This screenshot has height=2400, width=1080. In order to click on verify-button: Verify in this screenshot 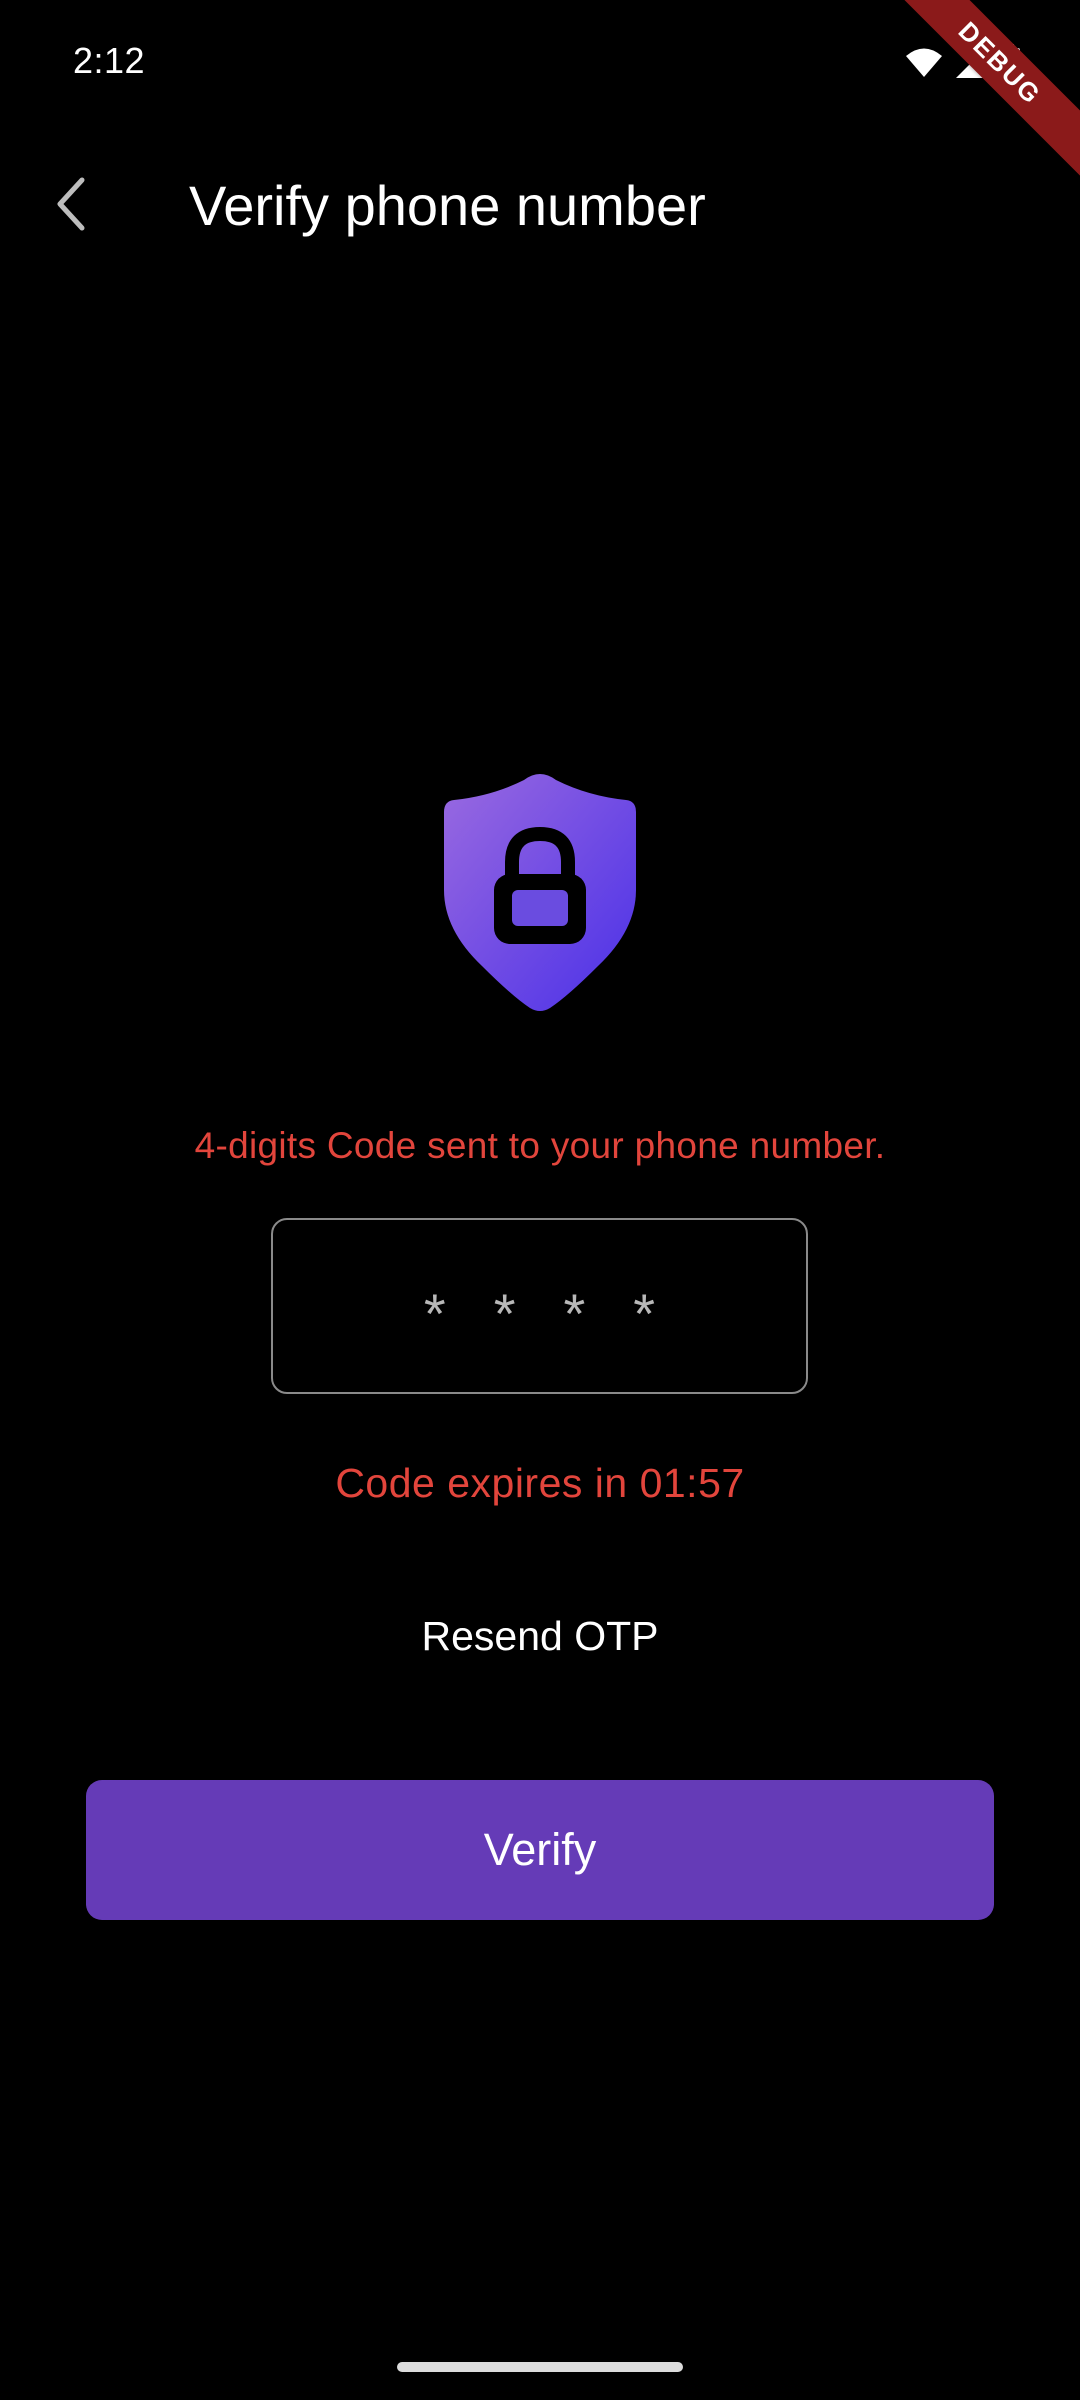, I will do `click(540, 1850)`.